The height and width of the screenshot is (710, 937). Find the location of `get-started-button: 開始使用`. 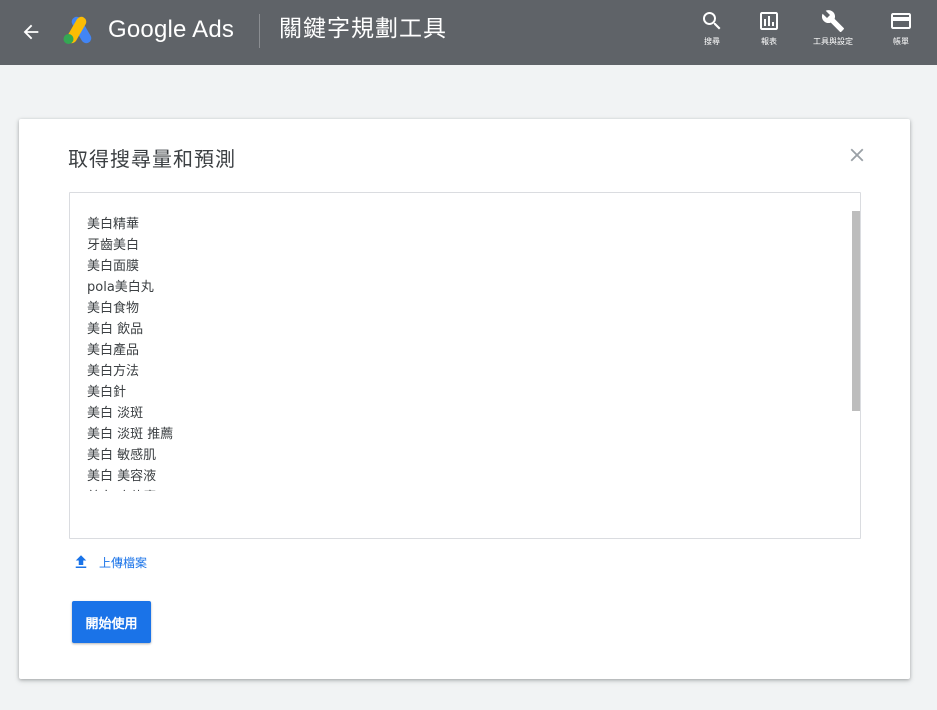

get-started-button: 開始使用 is located at coordinates (111, 622).